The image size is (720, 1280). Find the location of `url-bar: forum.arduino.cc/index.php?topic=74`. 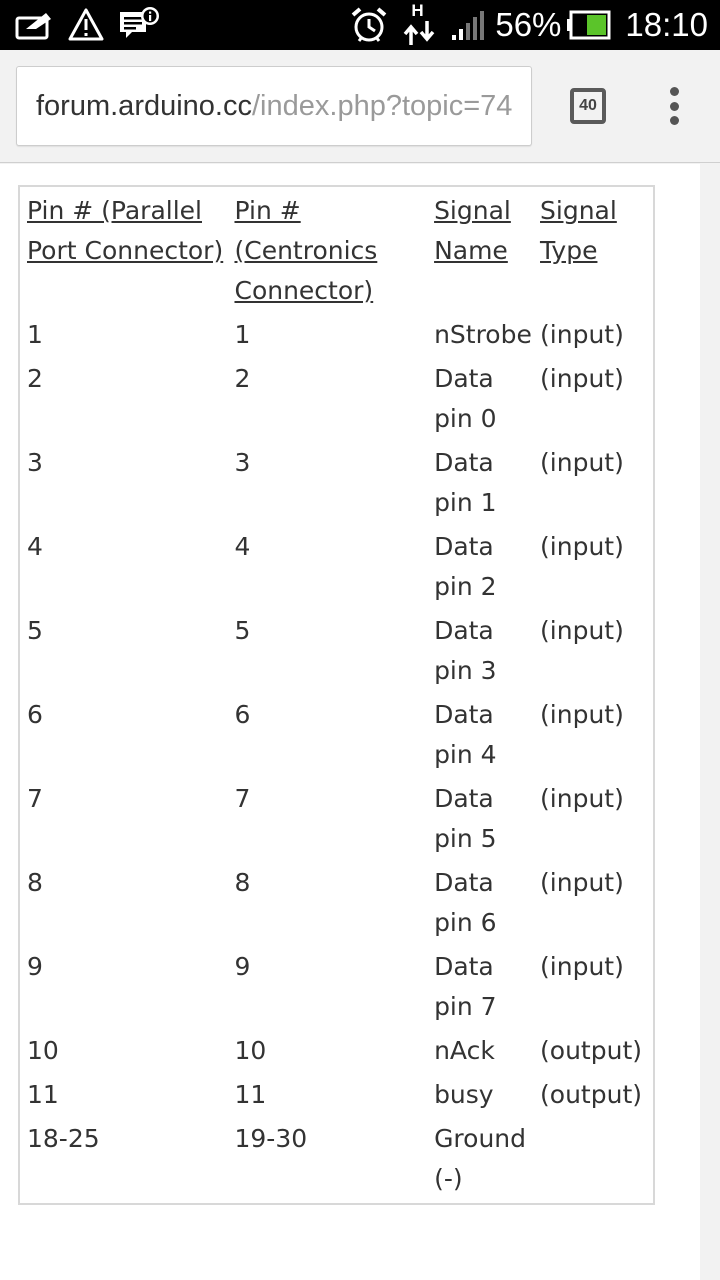

url-bar: forum.arduino.cc/index.php?topic=74 is located at coordinates (274, 106).